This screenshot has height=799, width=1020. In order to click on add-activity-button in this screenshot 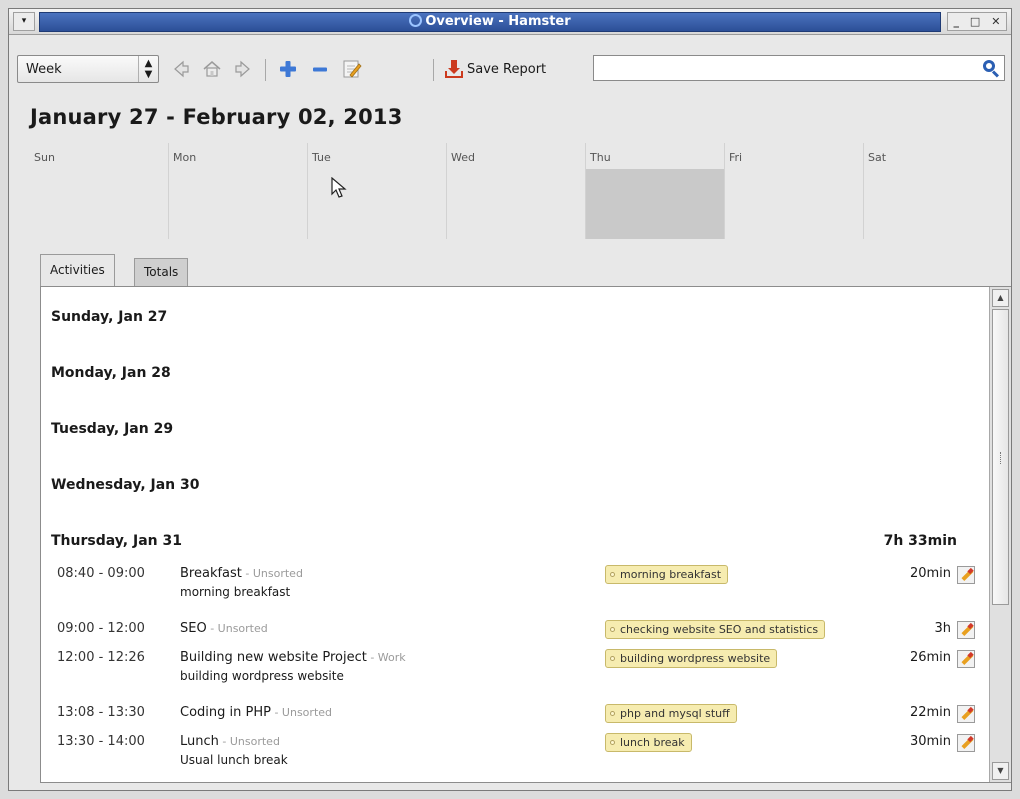, I will do `click(288, 69)`.